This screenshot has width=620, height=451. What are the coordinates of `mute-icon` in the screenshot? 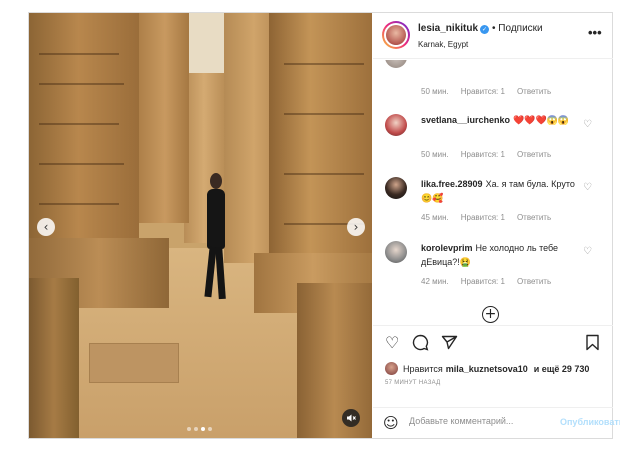 It's located at (351, 418).